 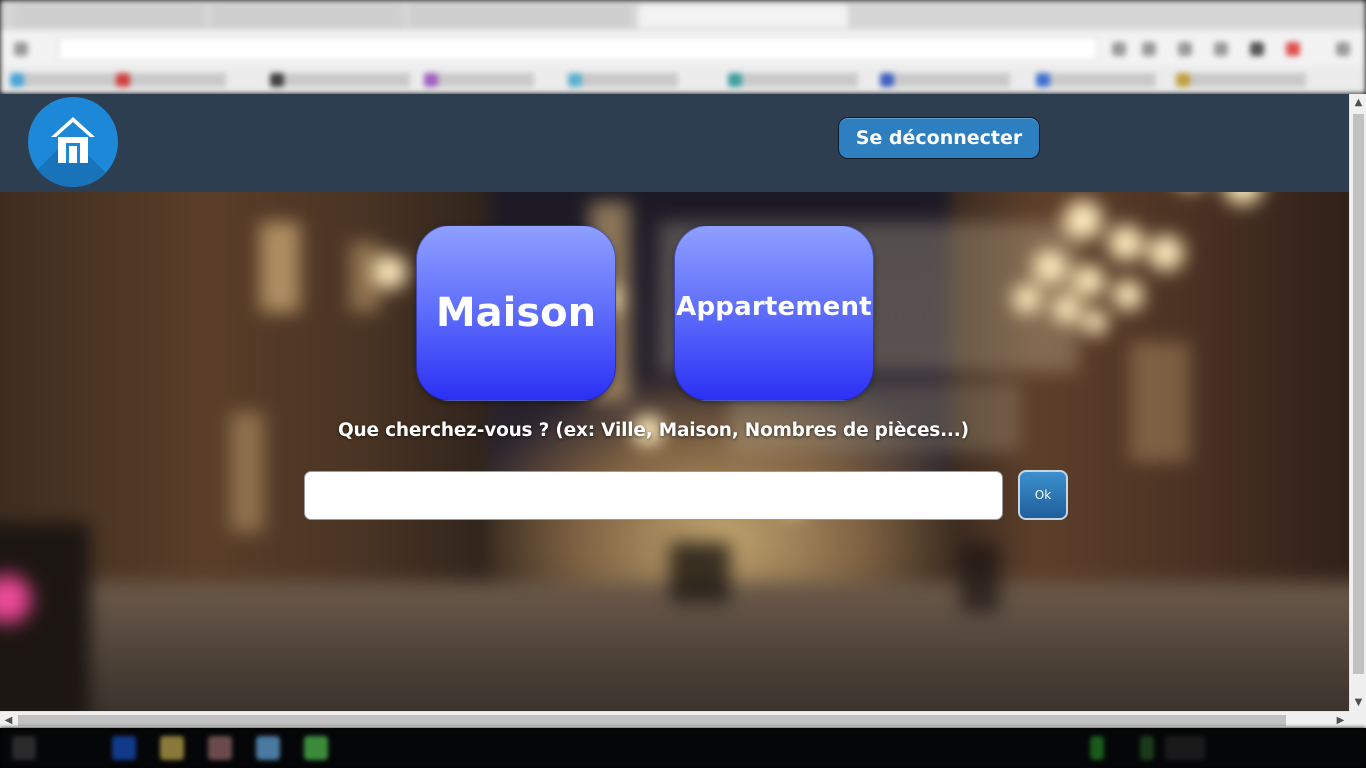 I want to click on vertical-scroll-thumb, so click(x=1358, y=394).